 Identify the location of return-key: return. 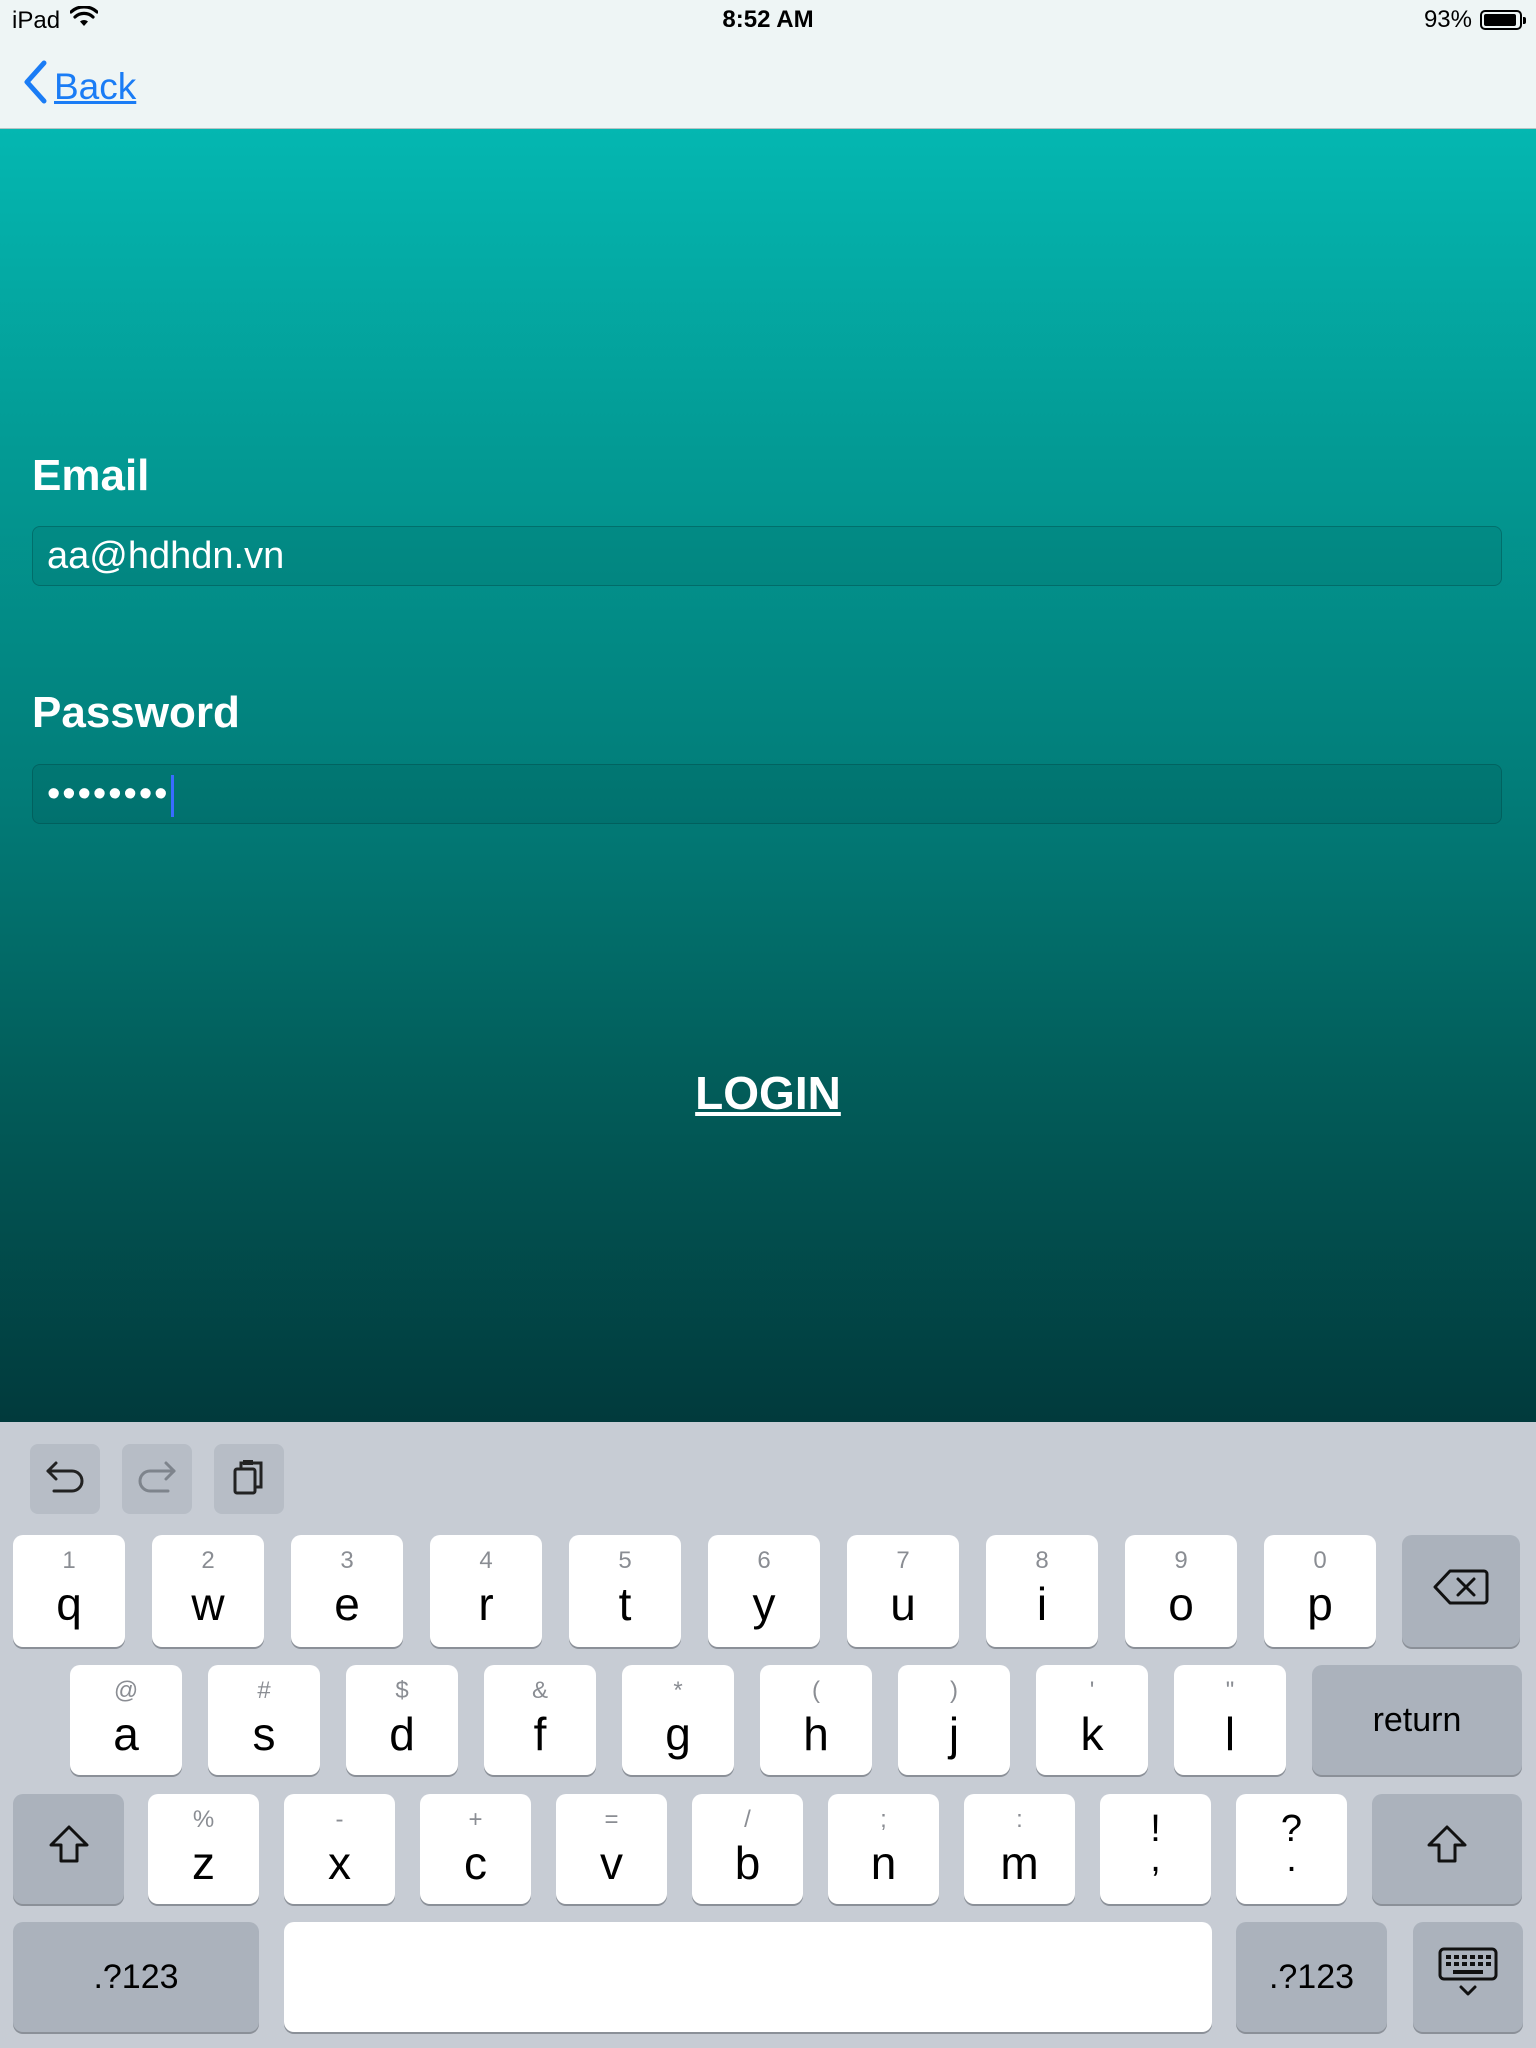
(1417, 1720).